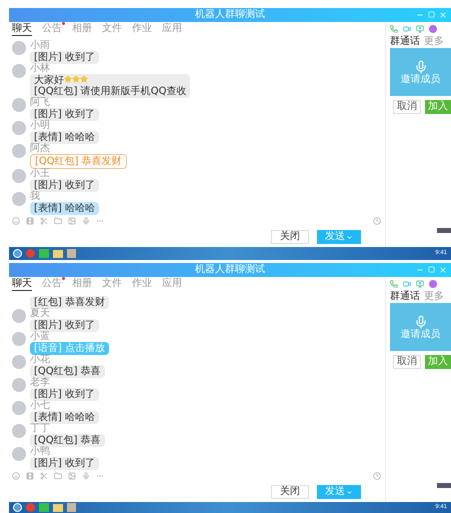 This screenshot has width=451, height=513. I want to click on message-bubble: [语音] 点击播放, so click(69, 348).